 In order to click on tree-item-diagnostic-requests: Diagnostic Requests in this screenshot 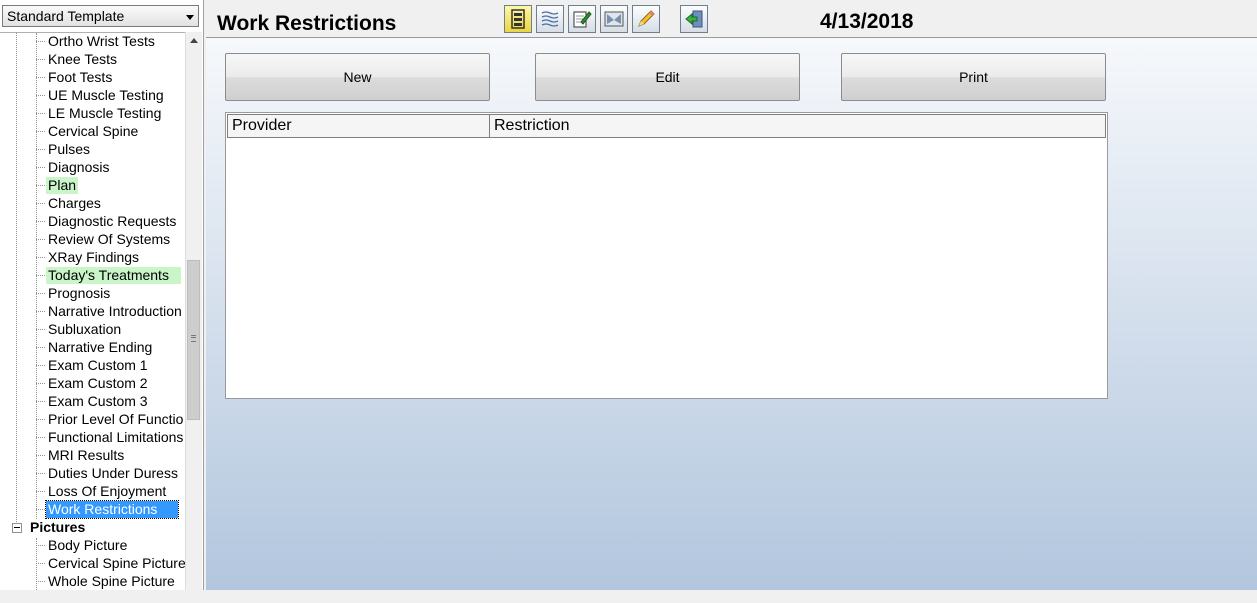, I will do `click(106, 221)`.